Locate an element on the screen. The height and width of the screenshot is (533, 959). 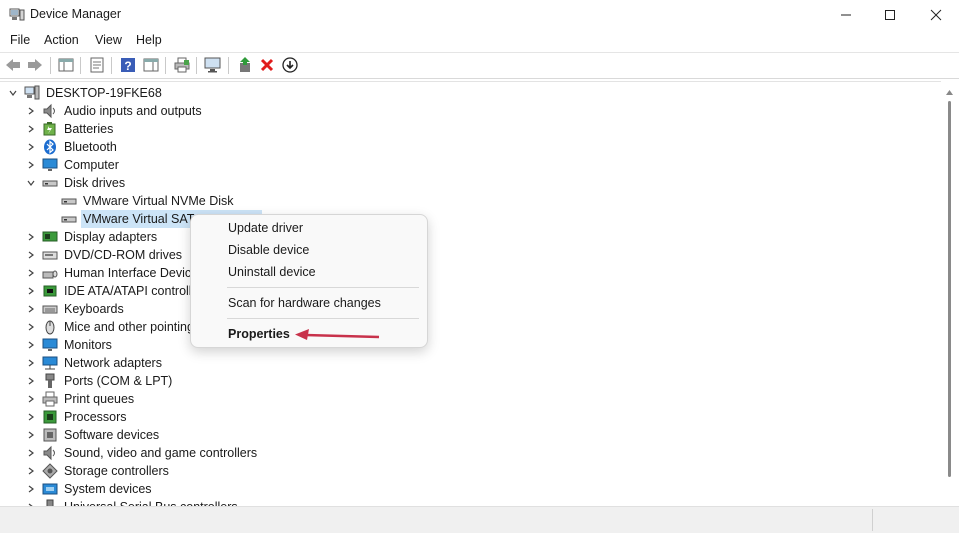
back-icon is located at coordinates (13, 65).